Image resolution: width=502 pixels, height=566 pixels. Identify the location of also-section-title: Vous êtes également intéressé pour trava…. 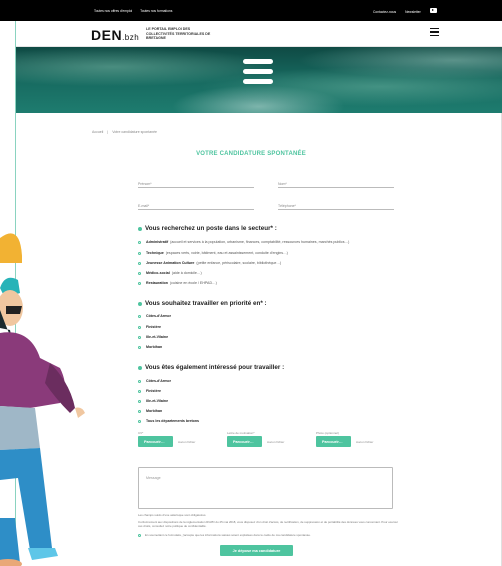
(211, 367).